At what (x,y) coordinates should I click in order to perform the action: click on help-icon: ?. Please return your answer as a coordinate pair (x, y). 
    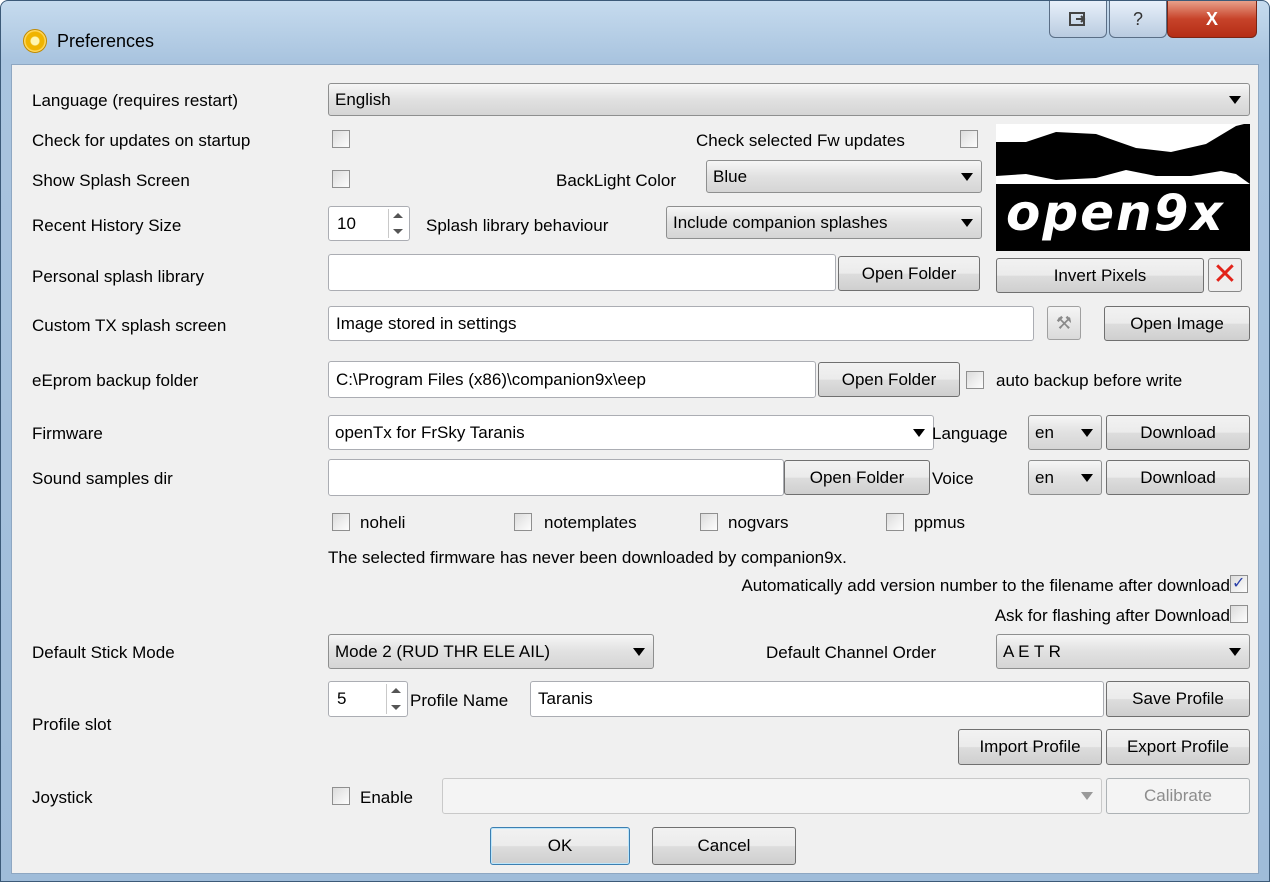
    Looking at the image, I should click on (1137, 18).